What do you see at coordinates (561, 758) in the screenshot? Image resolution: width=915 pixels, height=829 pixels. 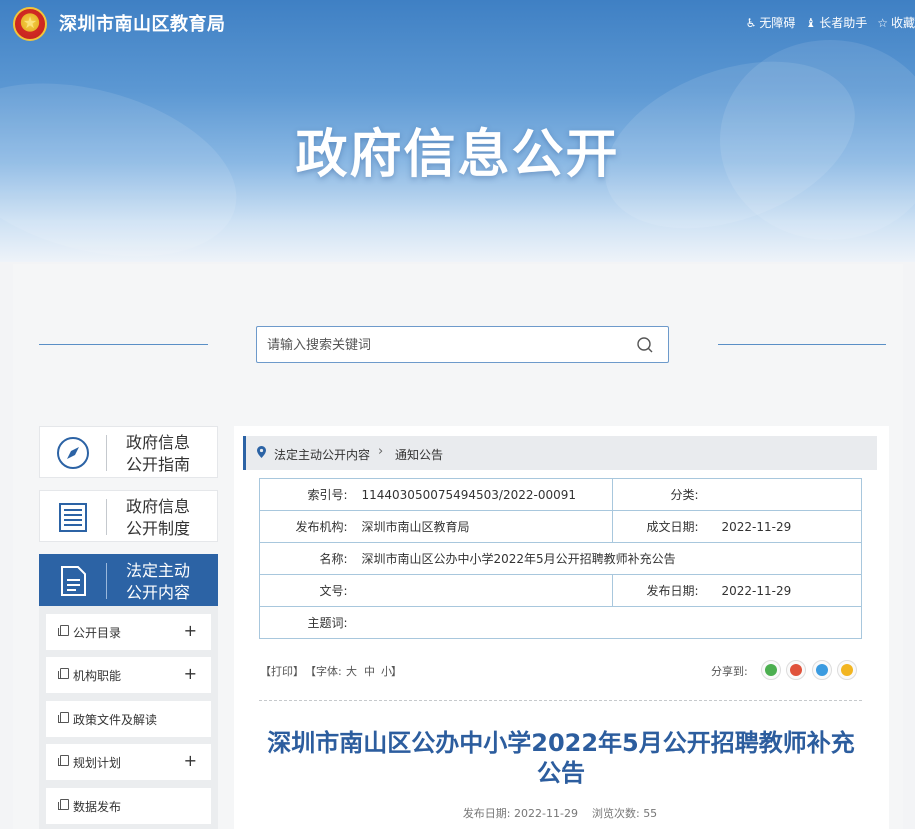 I see `article-title: 深圳市南山区公办中小学2022年5月公开招聘教师补充公告` at bounding box center [561, 758].